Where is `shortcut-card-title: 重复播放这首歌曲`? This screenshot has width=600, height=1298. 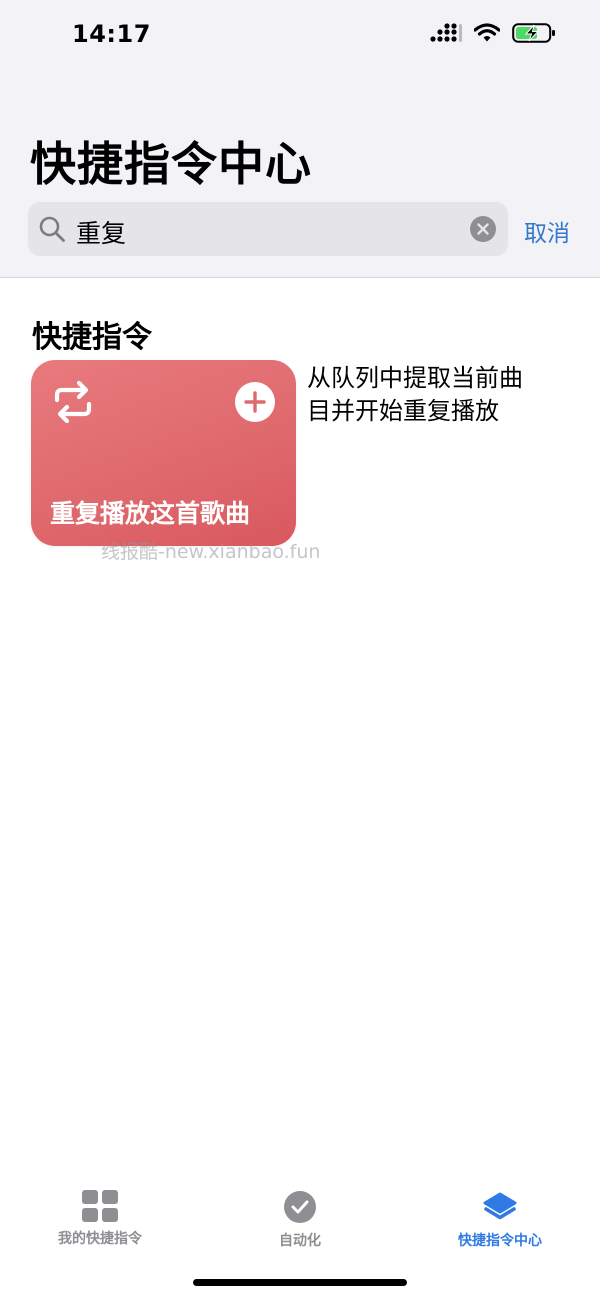 shortcut-card-title: 重复播放这首歌曲 is located at coordinates (150, 513).